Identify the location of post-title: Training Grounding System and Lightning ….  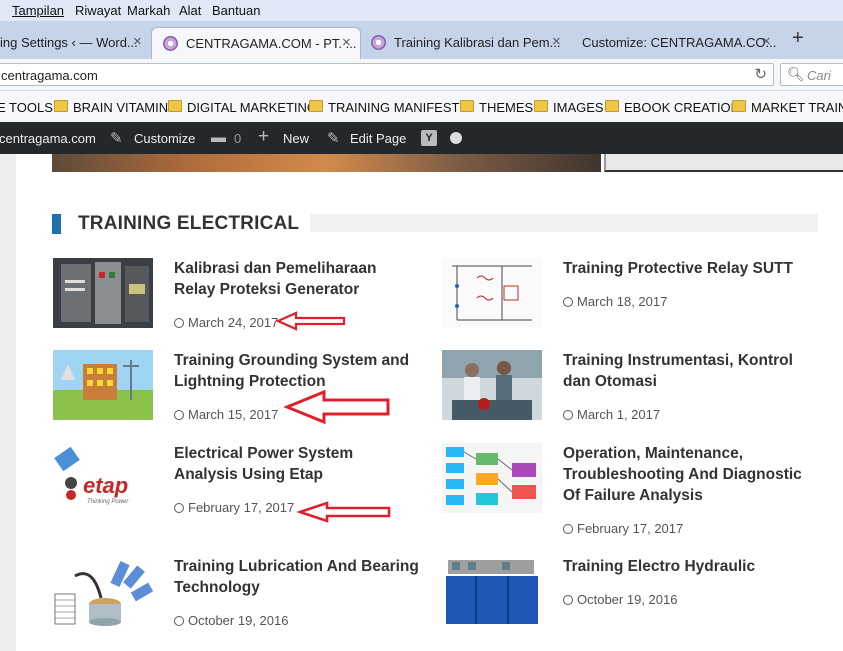
(296, 371).